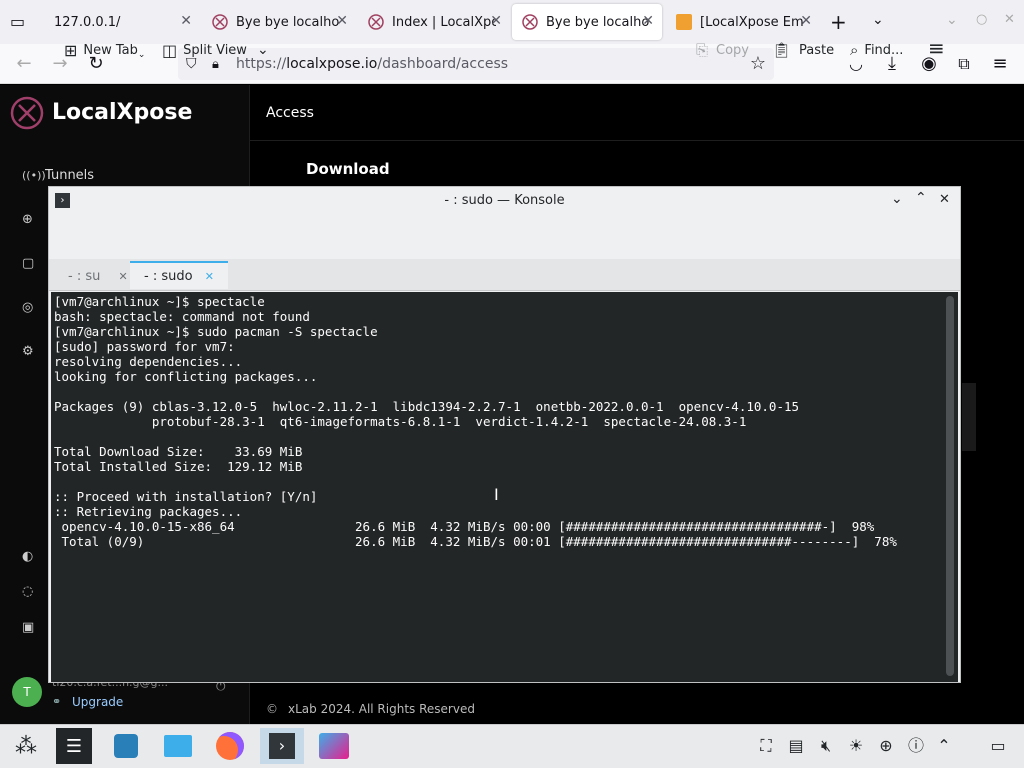 This screenshot has height=768, width=1024. I want to click on folder-icon, so click(178, 746).